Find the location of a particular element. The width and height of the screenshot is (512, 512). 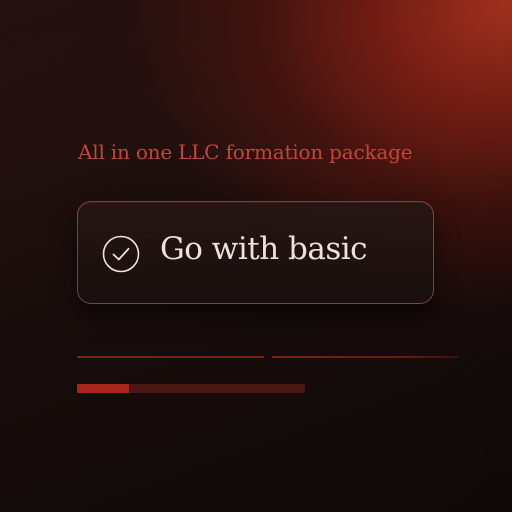

tagline: All in one LLC formation package is located at coordinates (245, 152).